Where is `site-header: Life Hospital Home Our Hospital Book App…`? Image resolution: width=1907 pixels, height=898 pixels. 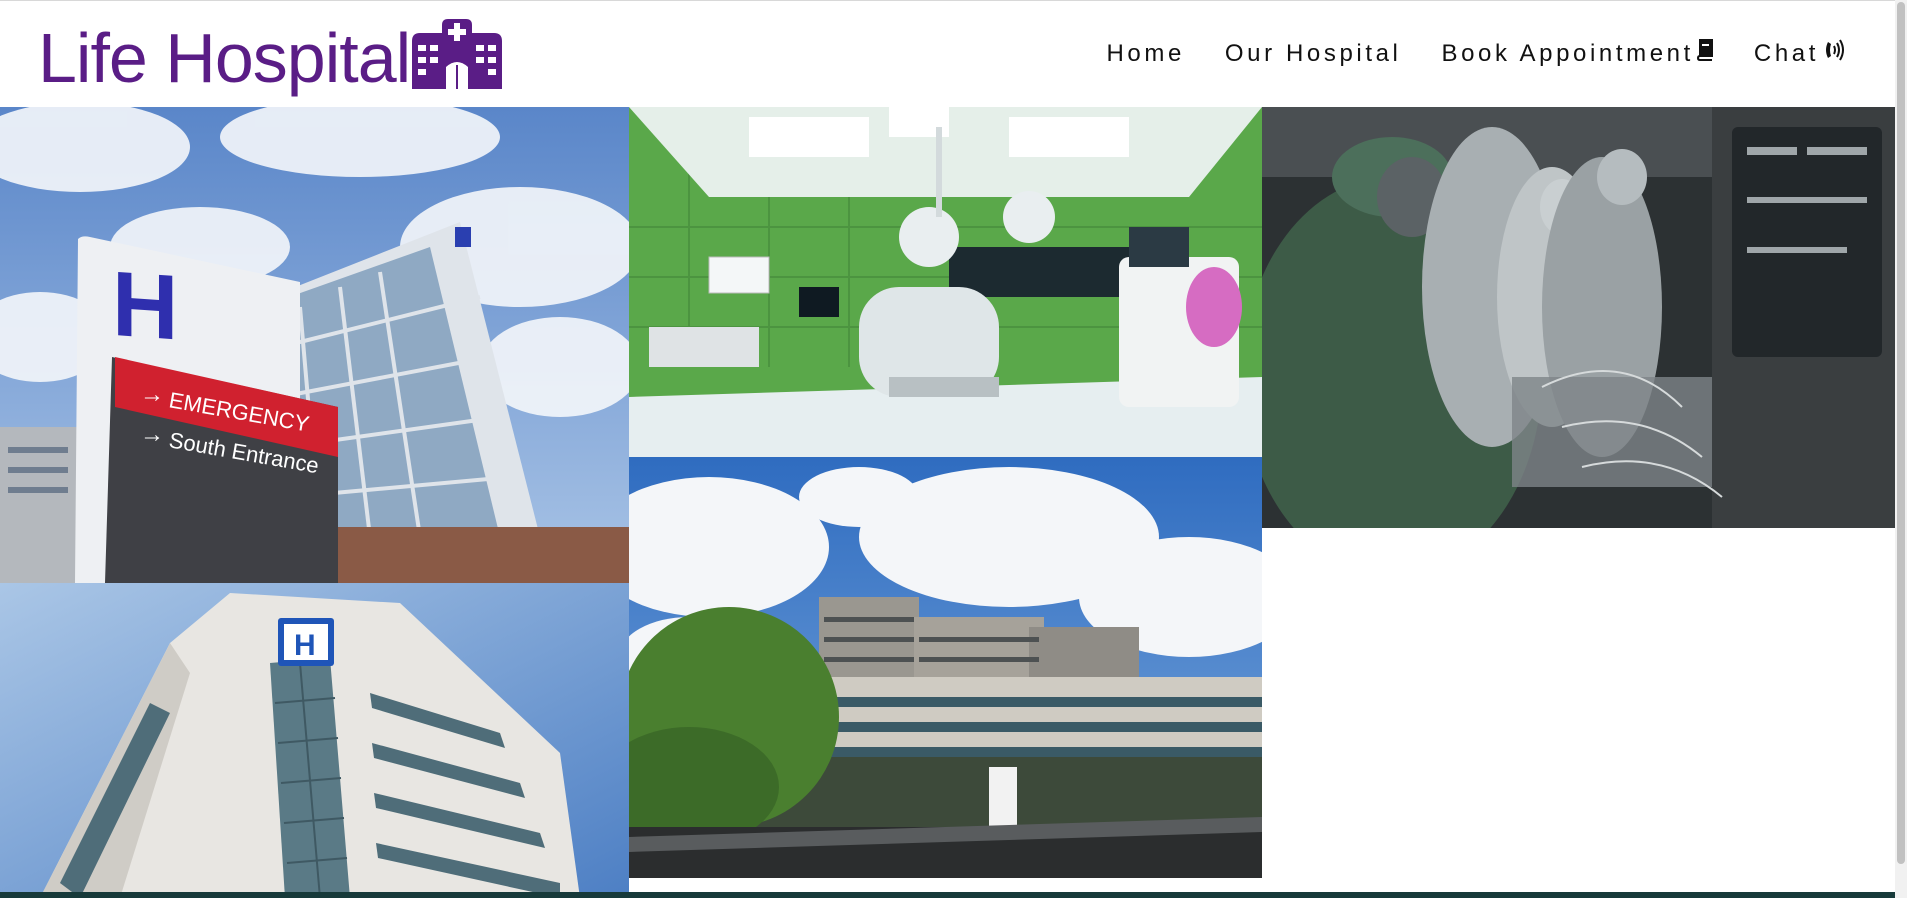
site-header: Life Hospital Home Our Hospital Book App… is located at coordinates (947, 54).